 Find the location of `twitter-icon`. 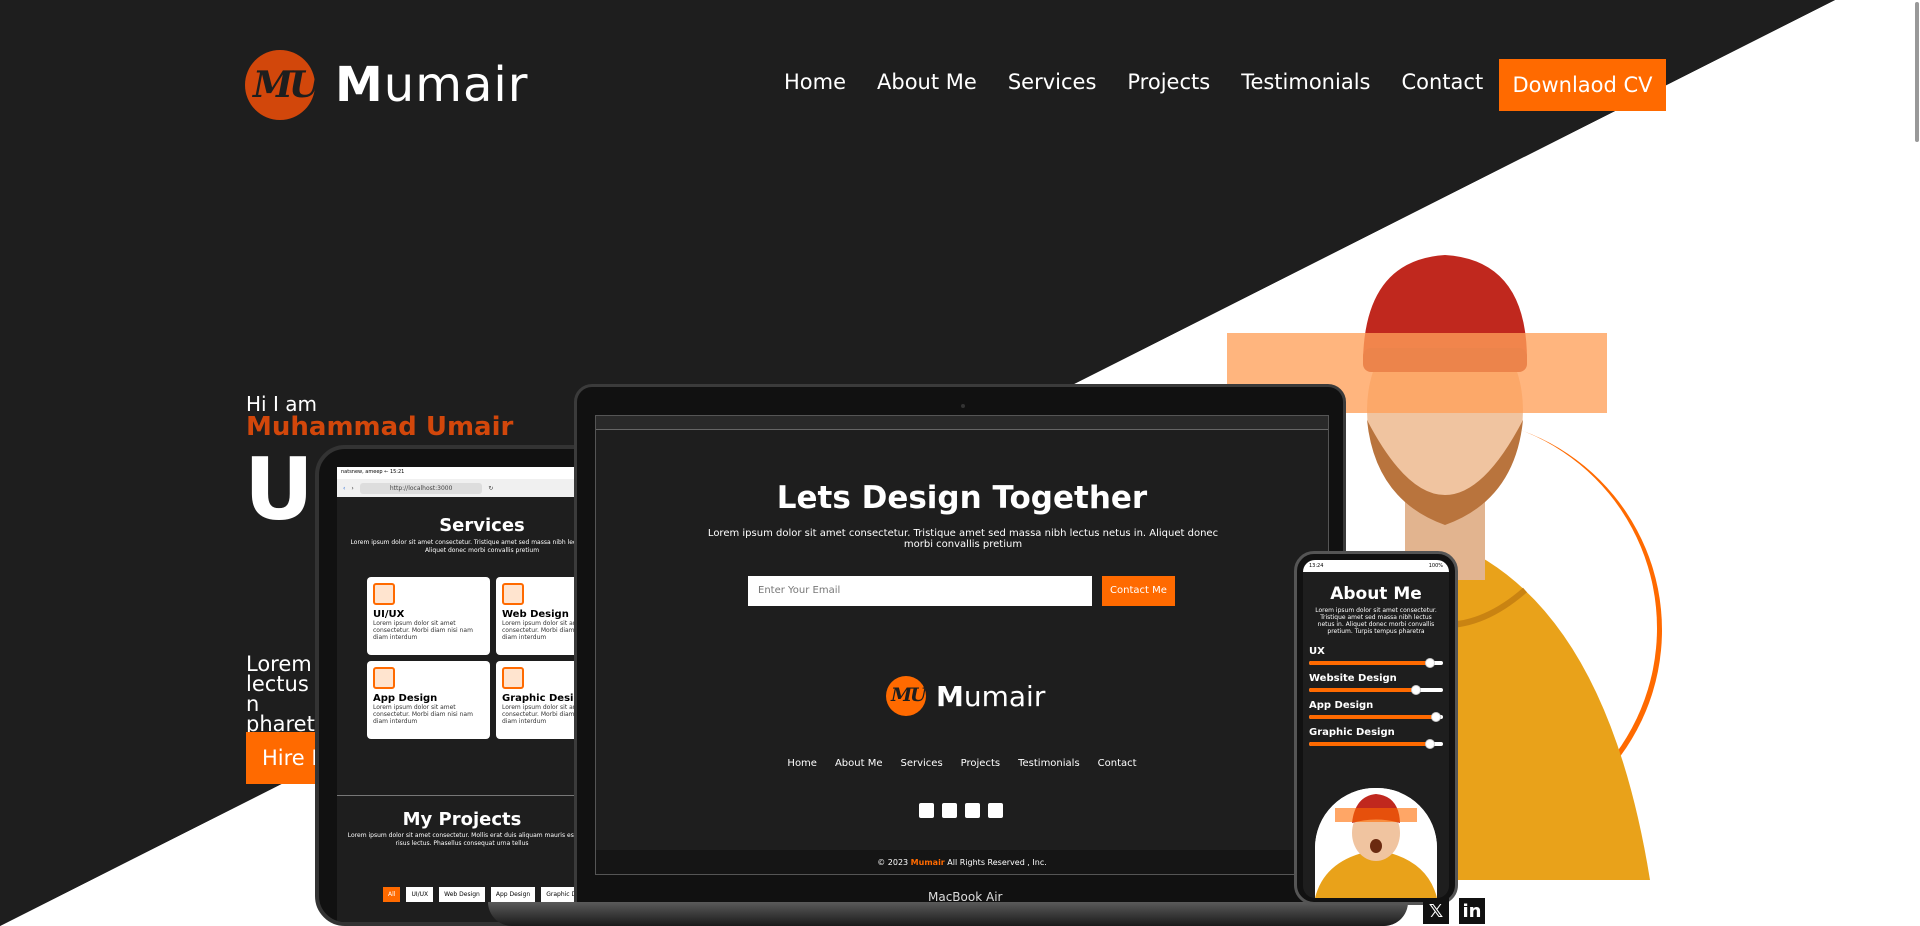

twitter-icon is located at coordinates (972, 810).